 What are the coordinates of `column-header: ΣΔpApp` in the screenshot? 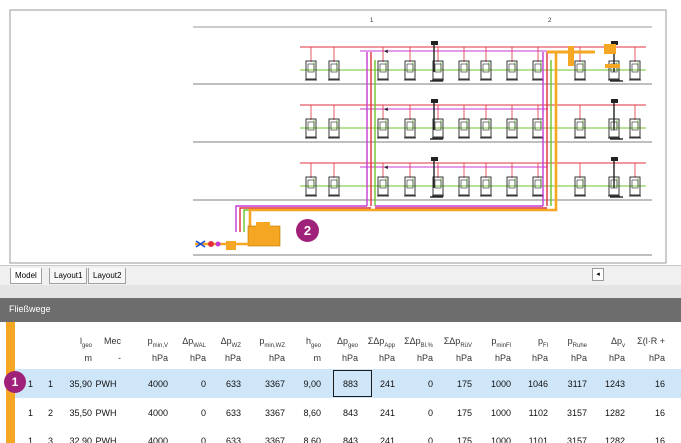 It's located at (375, 342).